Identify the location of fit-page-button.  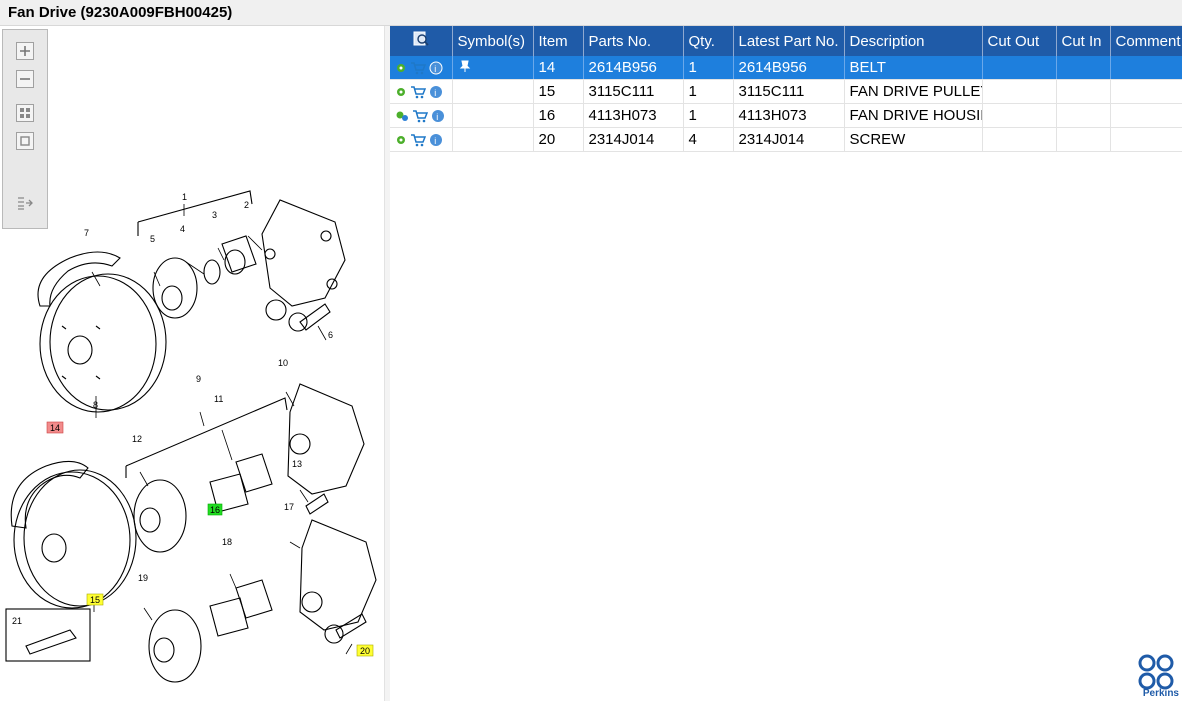
(25, 141).